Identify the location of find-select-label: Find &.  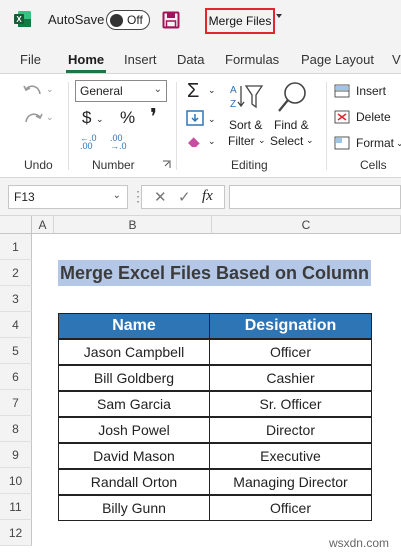
(291, 125).